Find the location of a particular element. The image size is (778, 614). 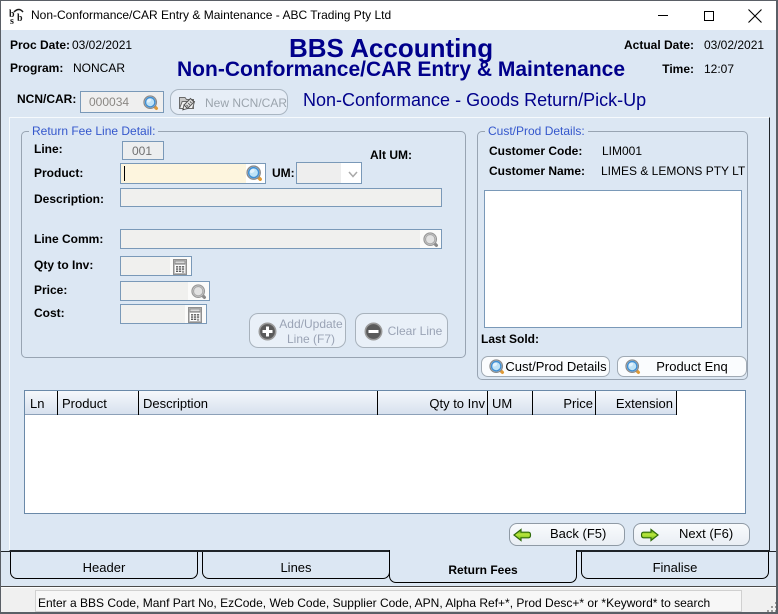

svg-text: s is located at coordinates (12, 20).